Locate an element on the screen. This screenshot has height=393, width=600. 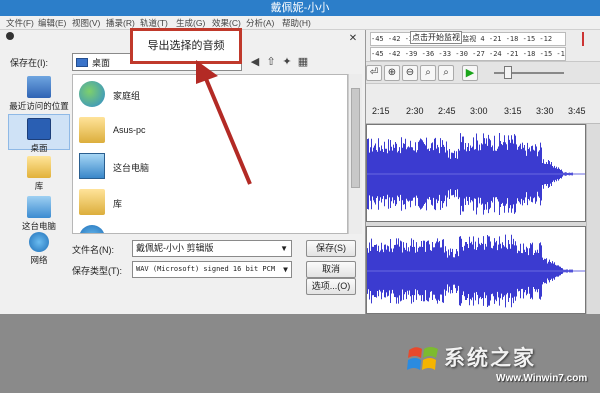
vertical-scrollbar is located at coordinates (593, 219).